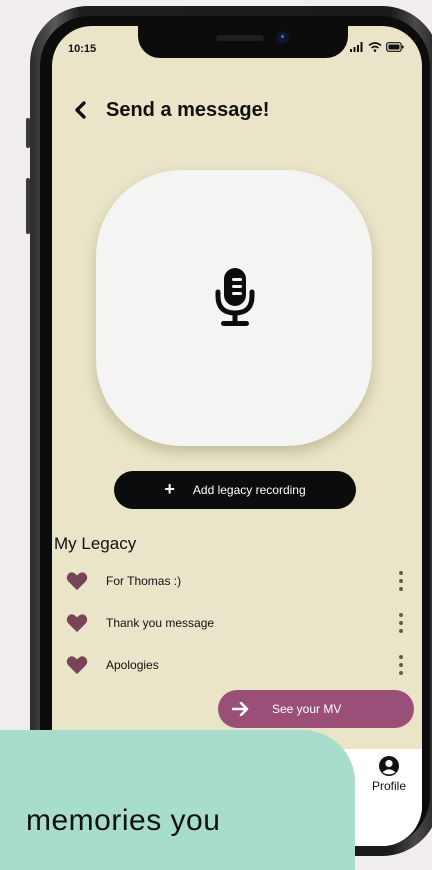 Image resolution: width=432 pixels, height=870 pixels. I want to click on speaker, so click(240, 38).